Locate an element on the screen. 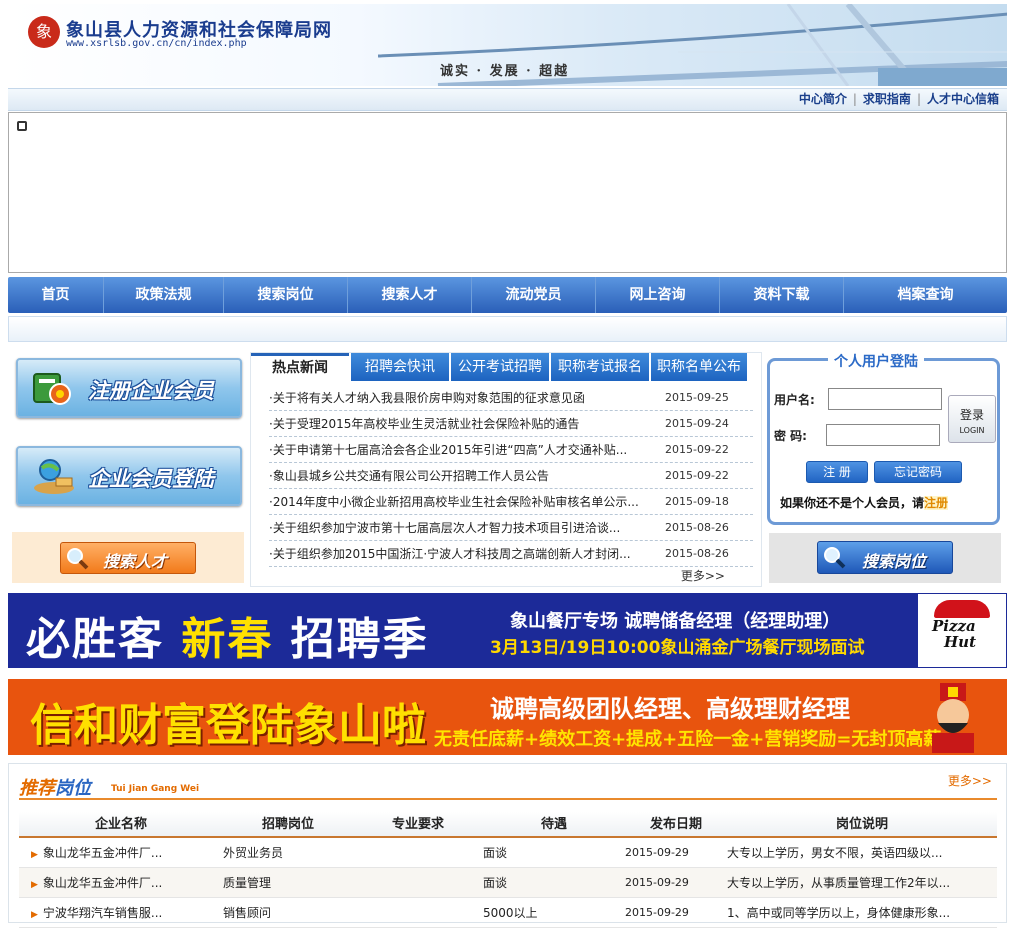 The width and height of the screenshot is (1015, 928). pizza-hut-logo-icon: Pizza Hut is located at coordinates (962, 630).